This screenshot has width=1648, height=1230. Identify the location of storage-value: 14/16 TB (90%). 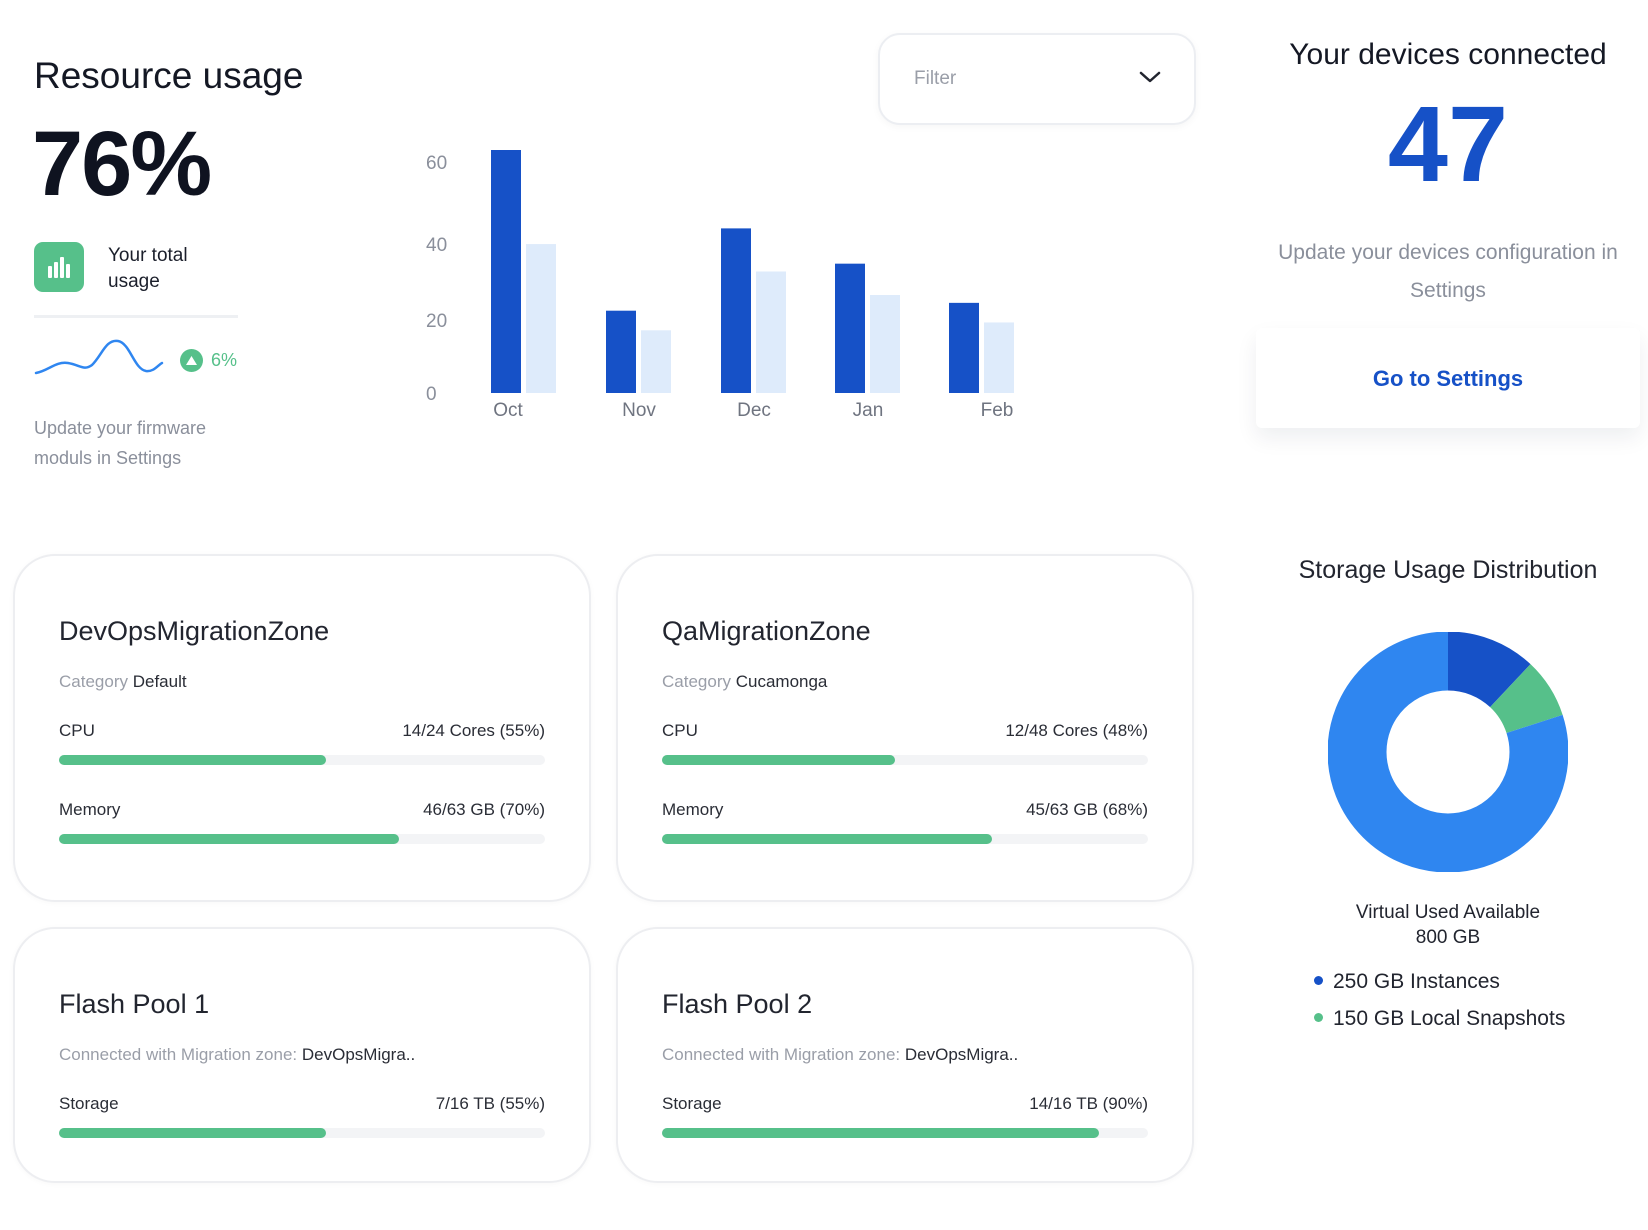
(1088, 1103).